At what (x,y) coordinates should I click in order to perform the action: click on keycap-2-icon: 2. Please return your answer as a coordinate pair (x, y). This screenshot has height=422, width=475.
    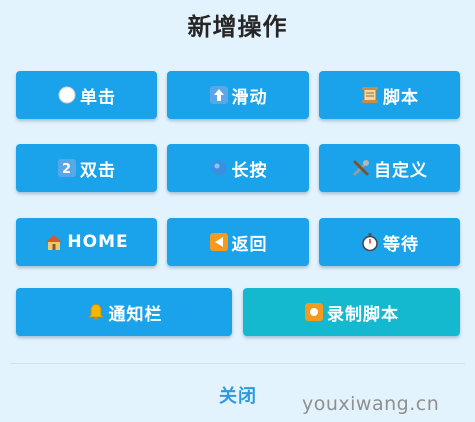
    Looking at the image, I should click on (67, 168).